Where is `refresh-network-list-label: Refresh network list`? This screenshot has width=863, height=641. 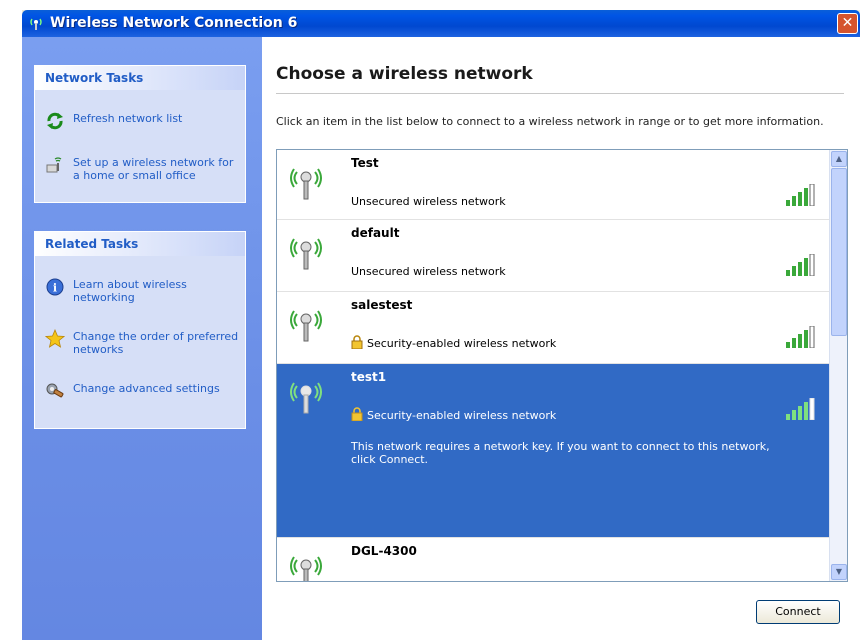 refresh-network-list-label: Refresh network list is located at coordinates (128, 118).